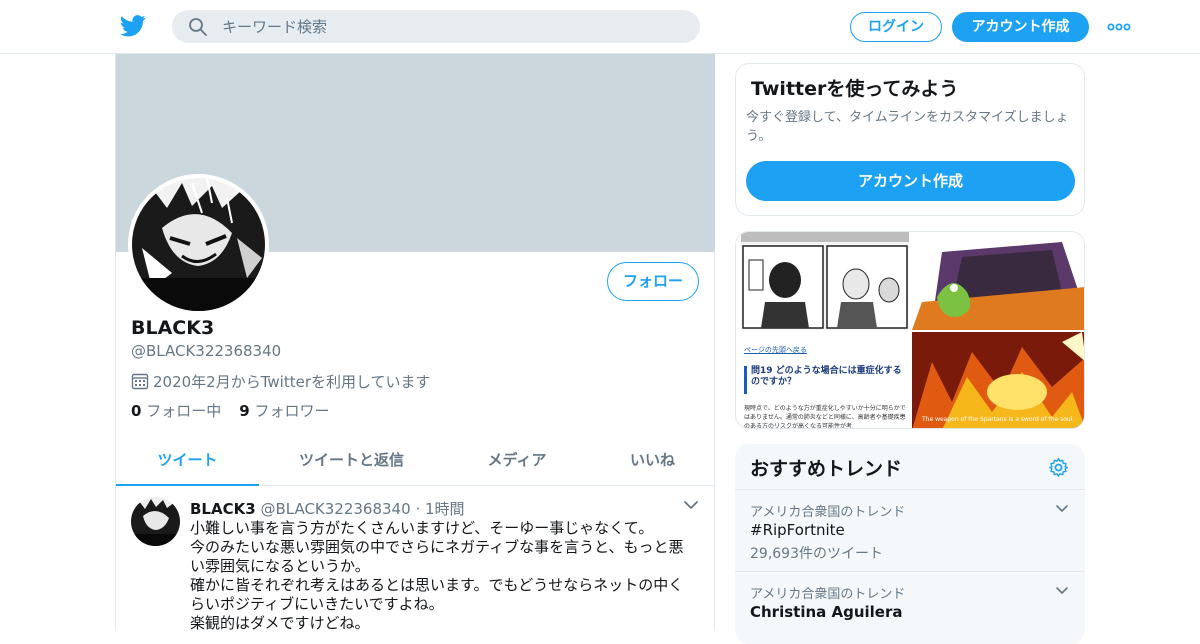 The image size is (1200, 644). What do you see at coordinates (230, 410) in the screenshot?
I see `follow-stats: 0 フォロー中 9 フォロワー` at bounding box center [230, 410].